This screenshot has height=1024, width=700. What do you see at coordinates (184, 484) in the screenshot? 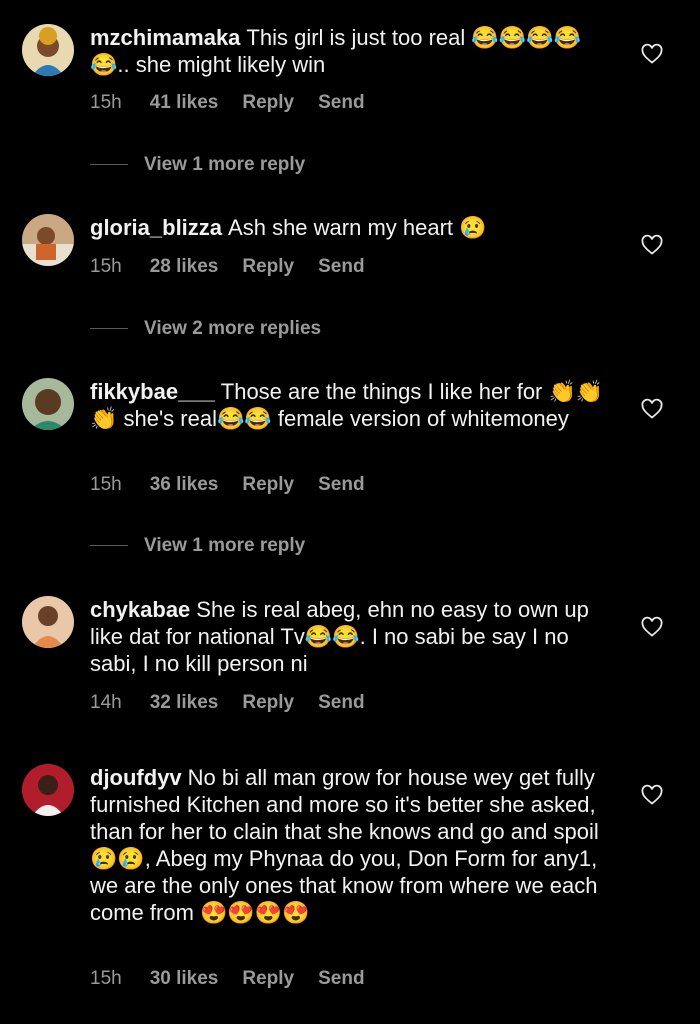
I see `likes-count: 36 likes` at bounding box center [184, 484].